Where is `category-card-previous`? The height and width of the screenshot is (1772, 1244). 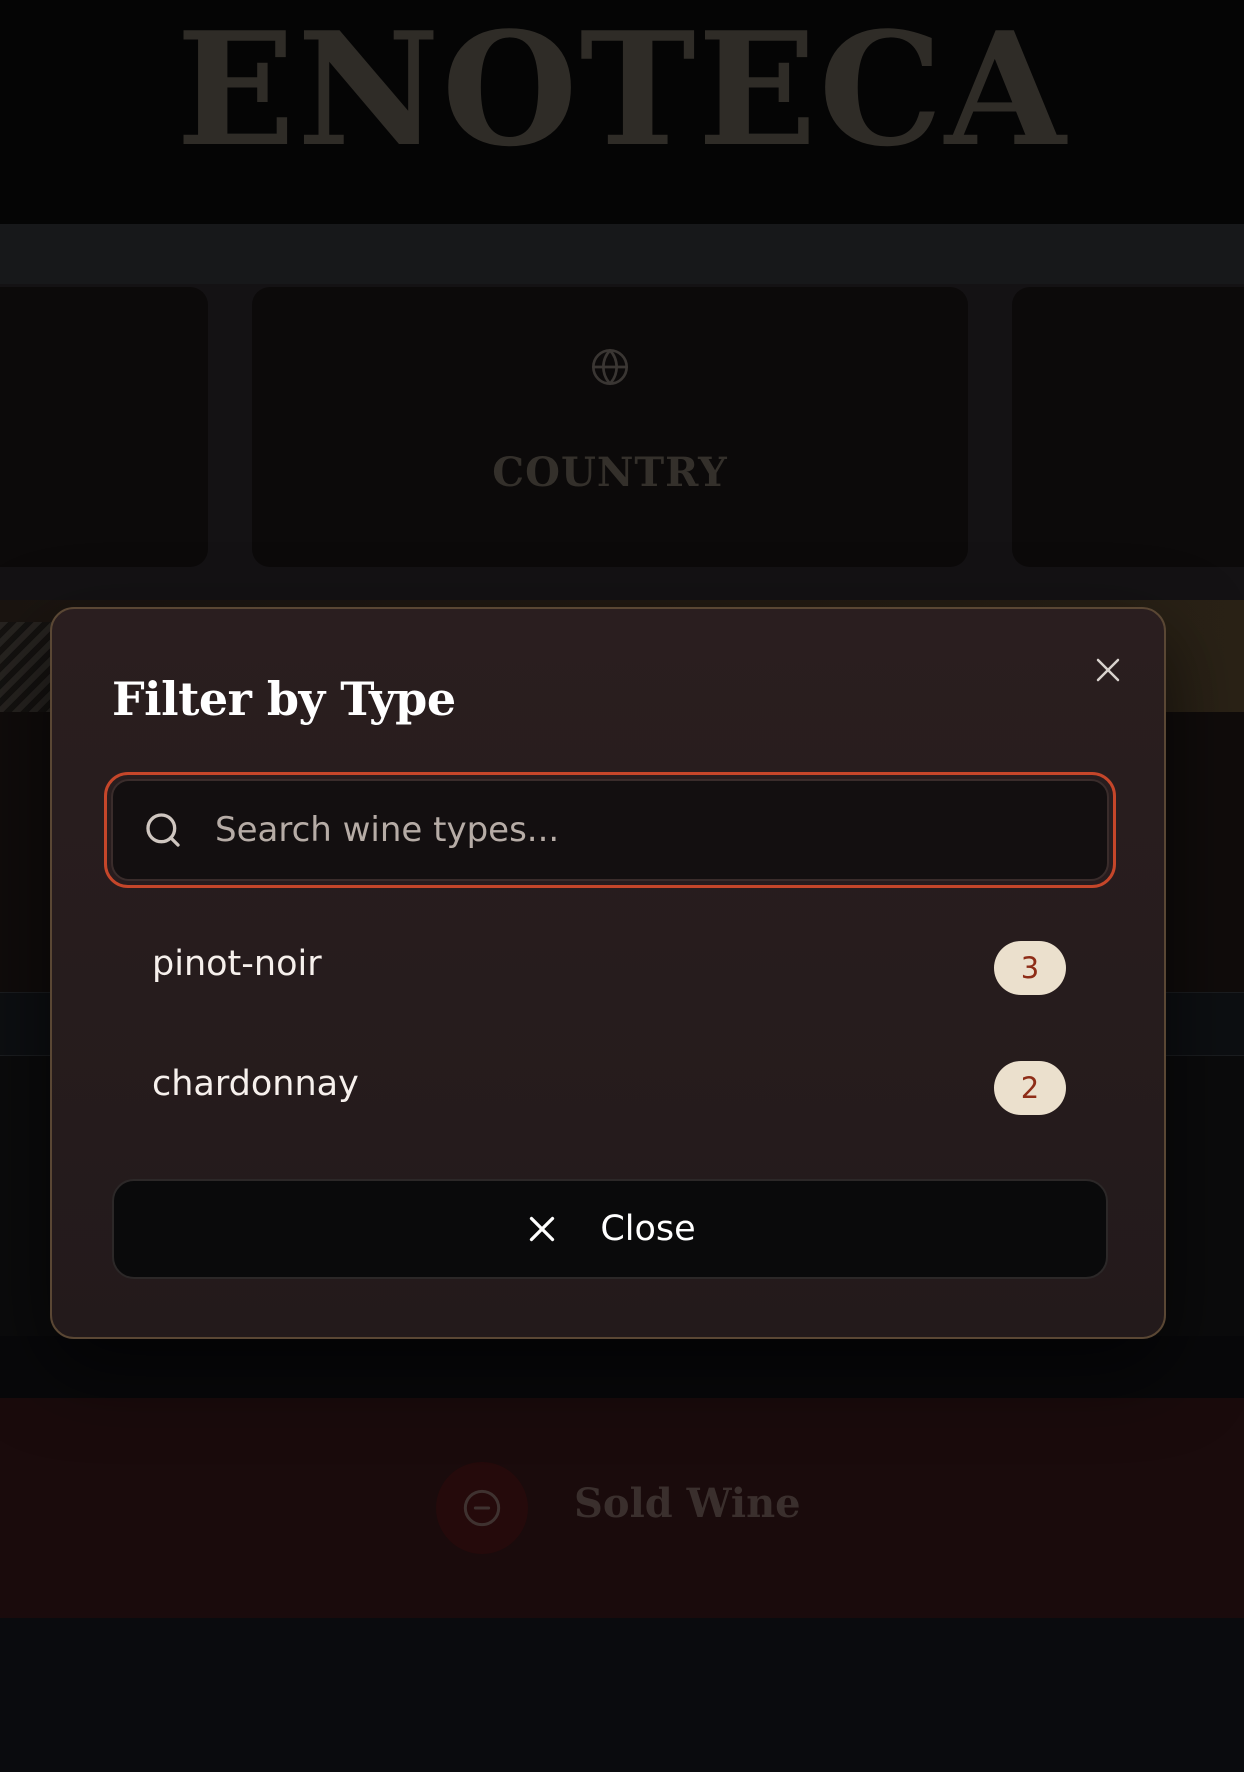
category-card-previous is located at coordinates (104, 427).